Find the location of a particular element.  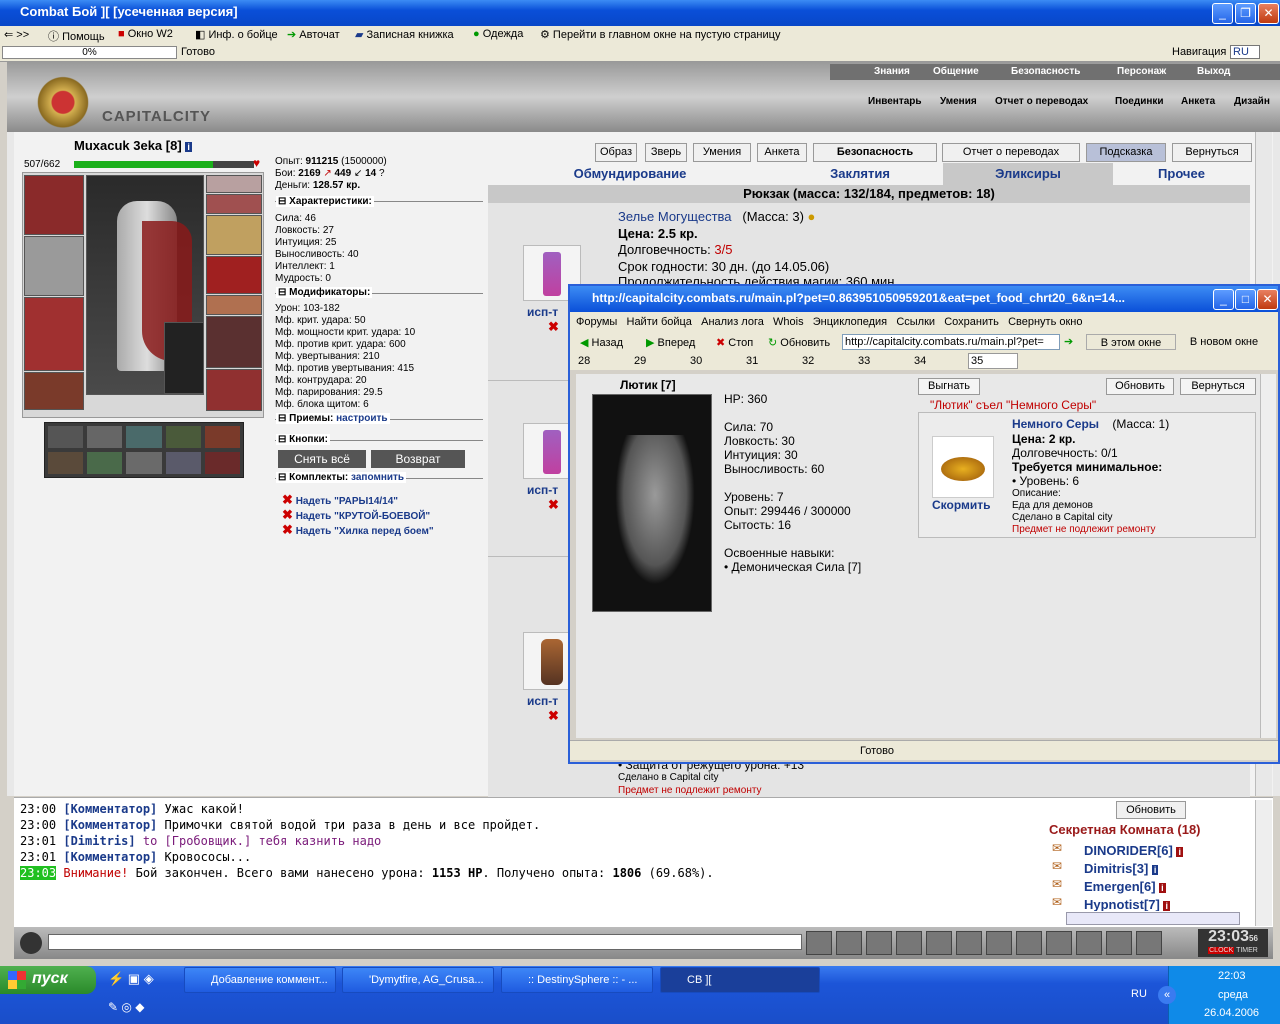

sets-header: ⊟ Комплекты: запомнить is located at coordinates (341, 477).